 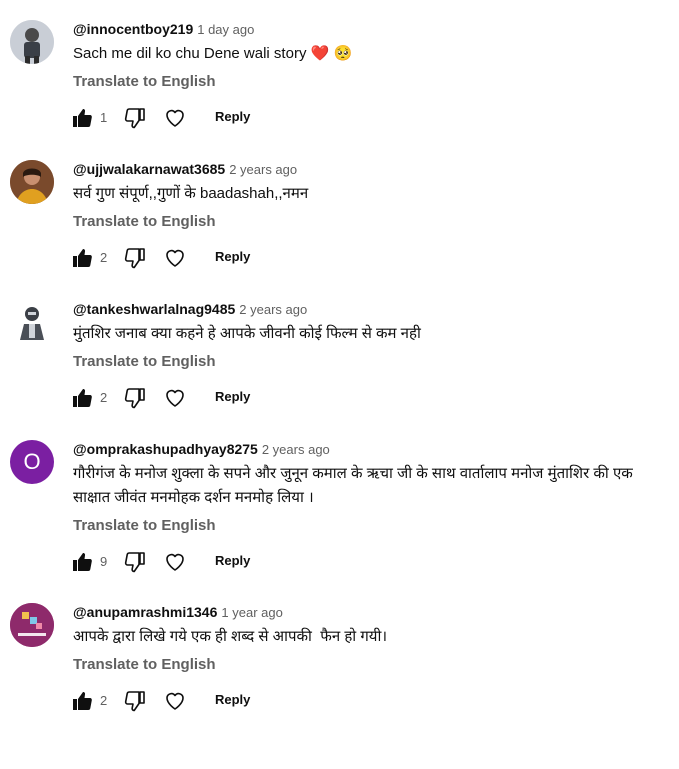 I want to click on like-count: 1, so click(x=104, y=117).